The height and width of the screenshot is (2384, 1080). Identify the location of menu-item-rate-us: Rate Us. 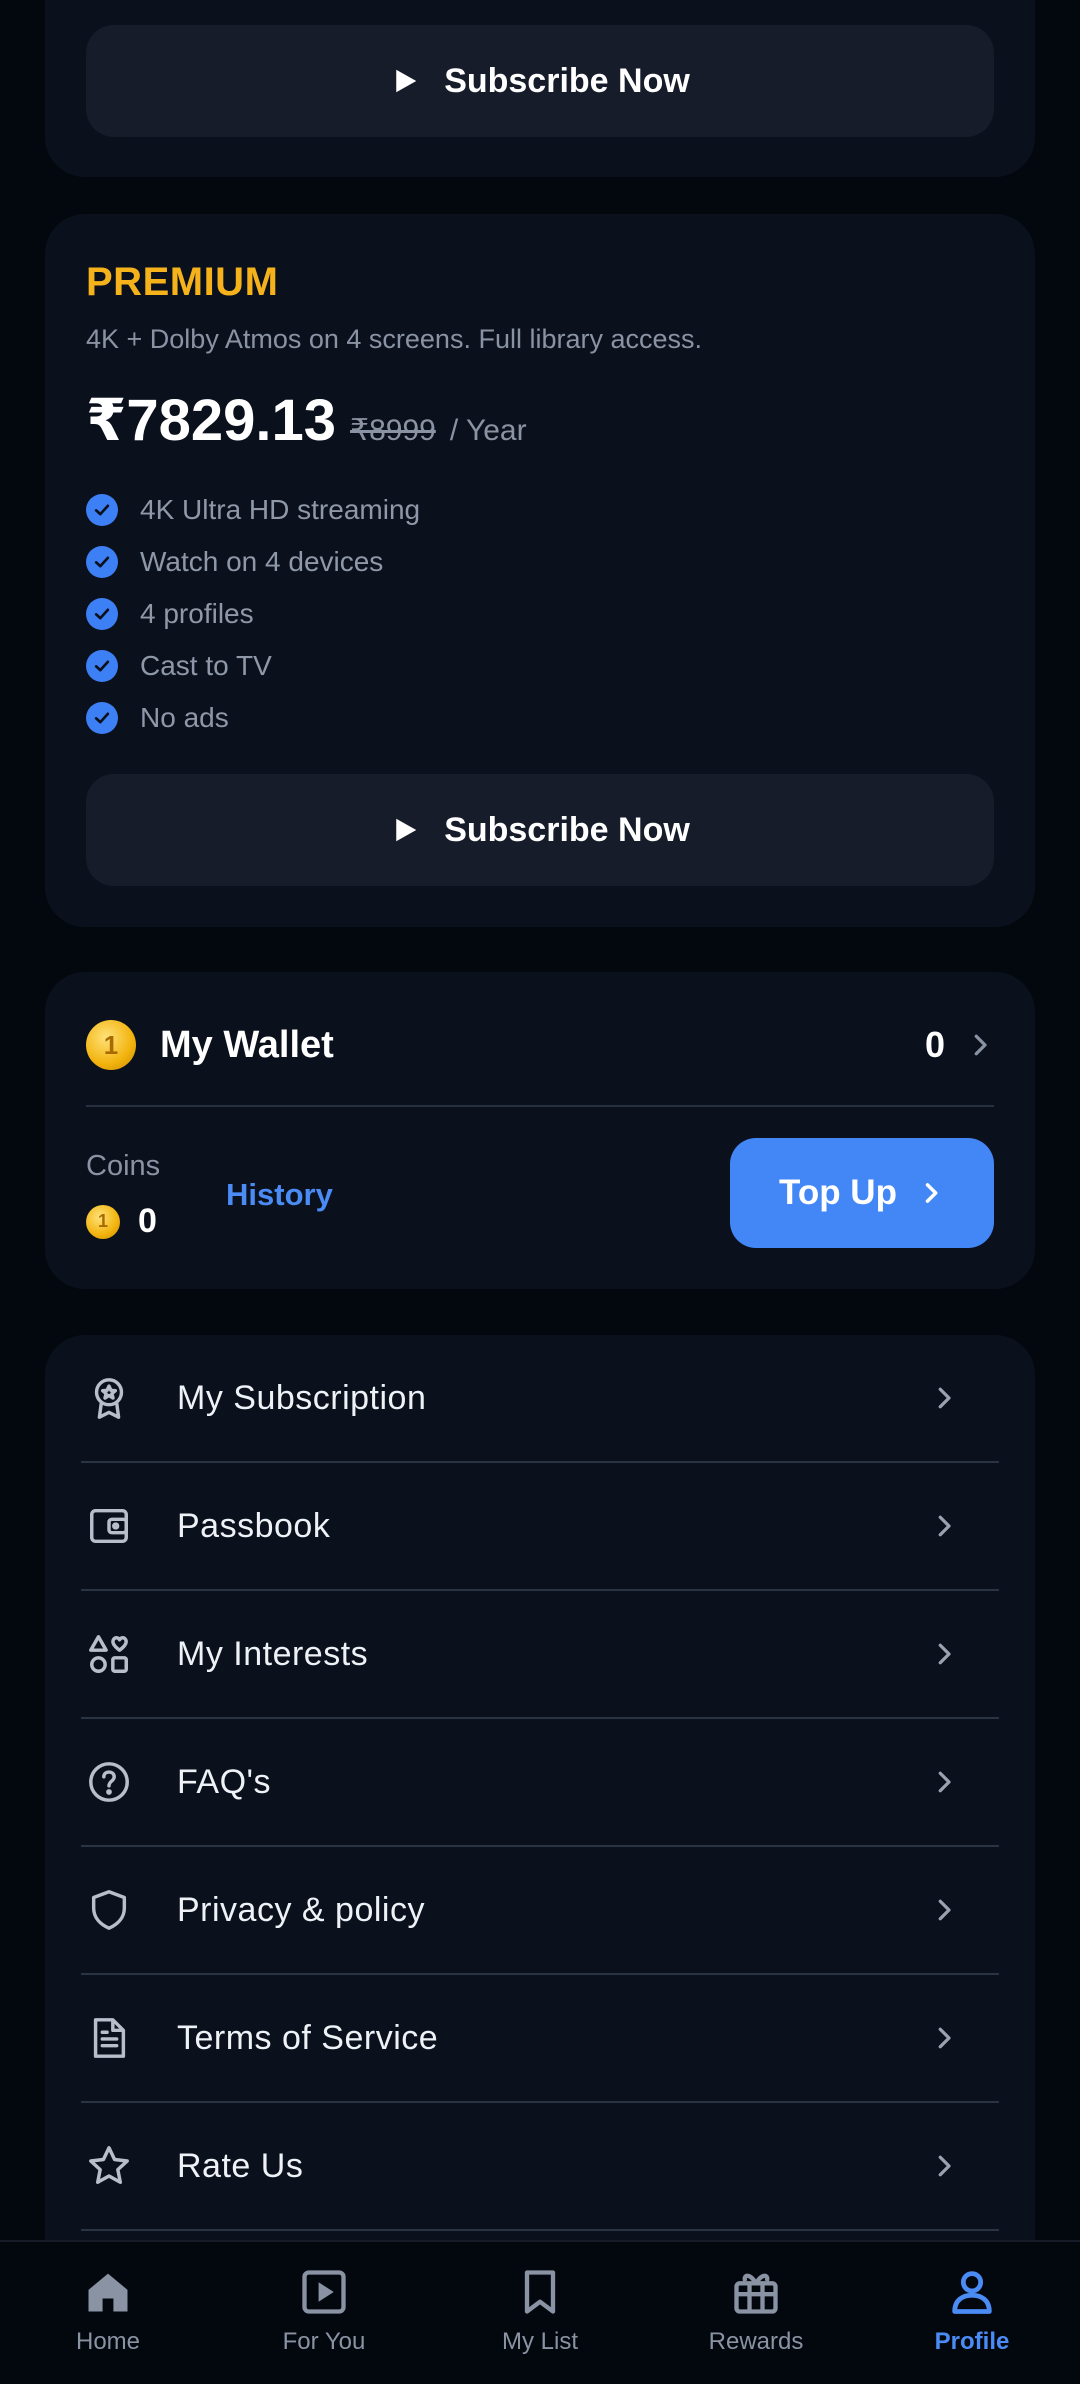
(540, 2167).